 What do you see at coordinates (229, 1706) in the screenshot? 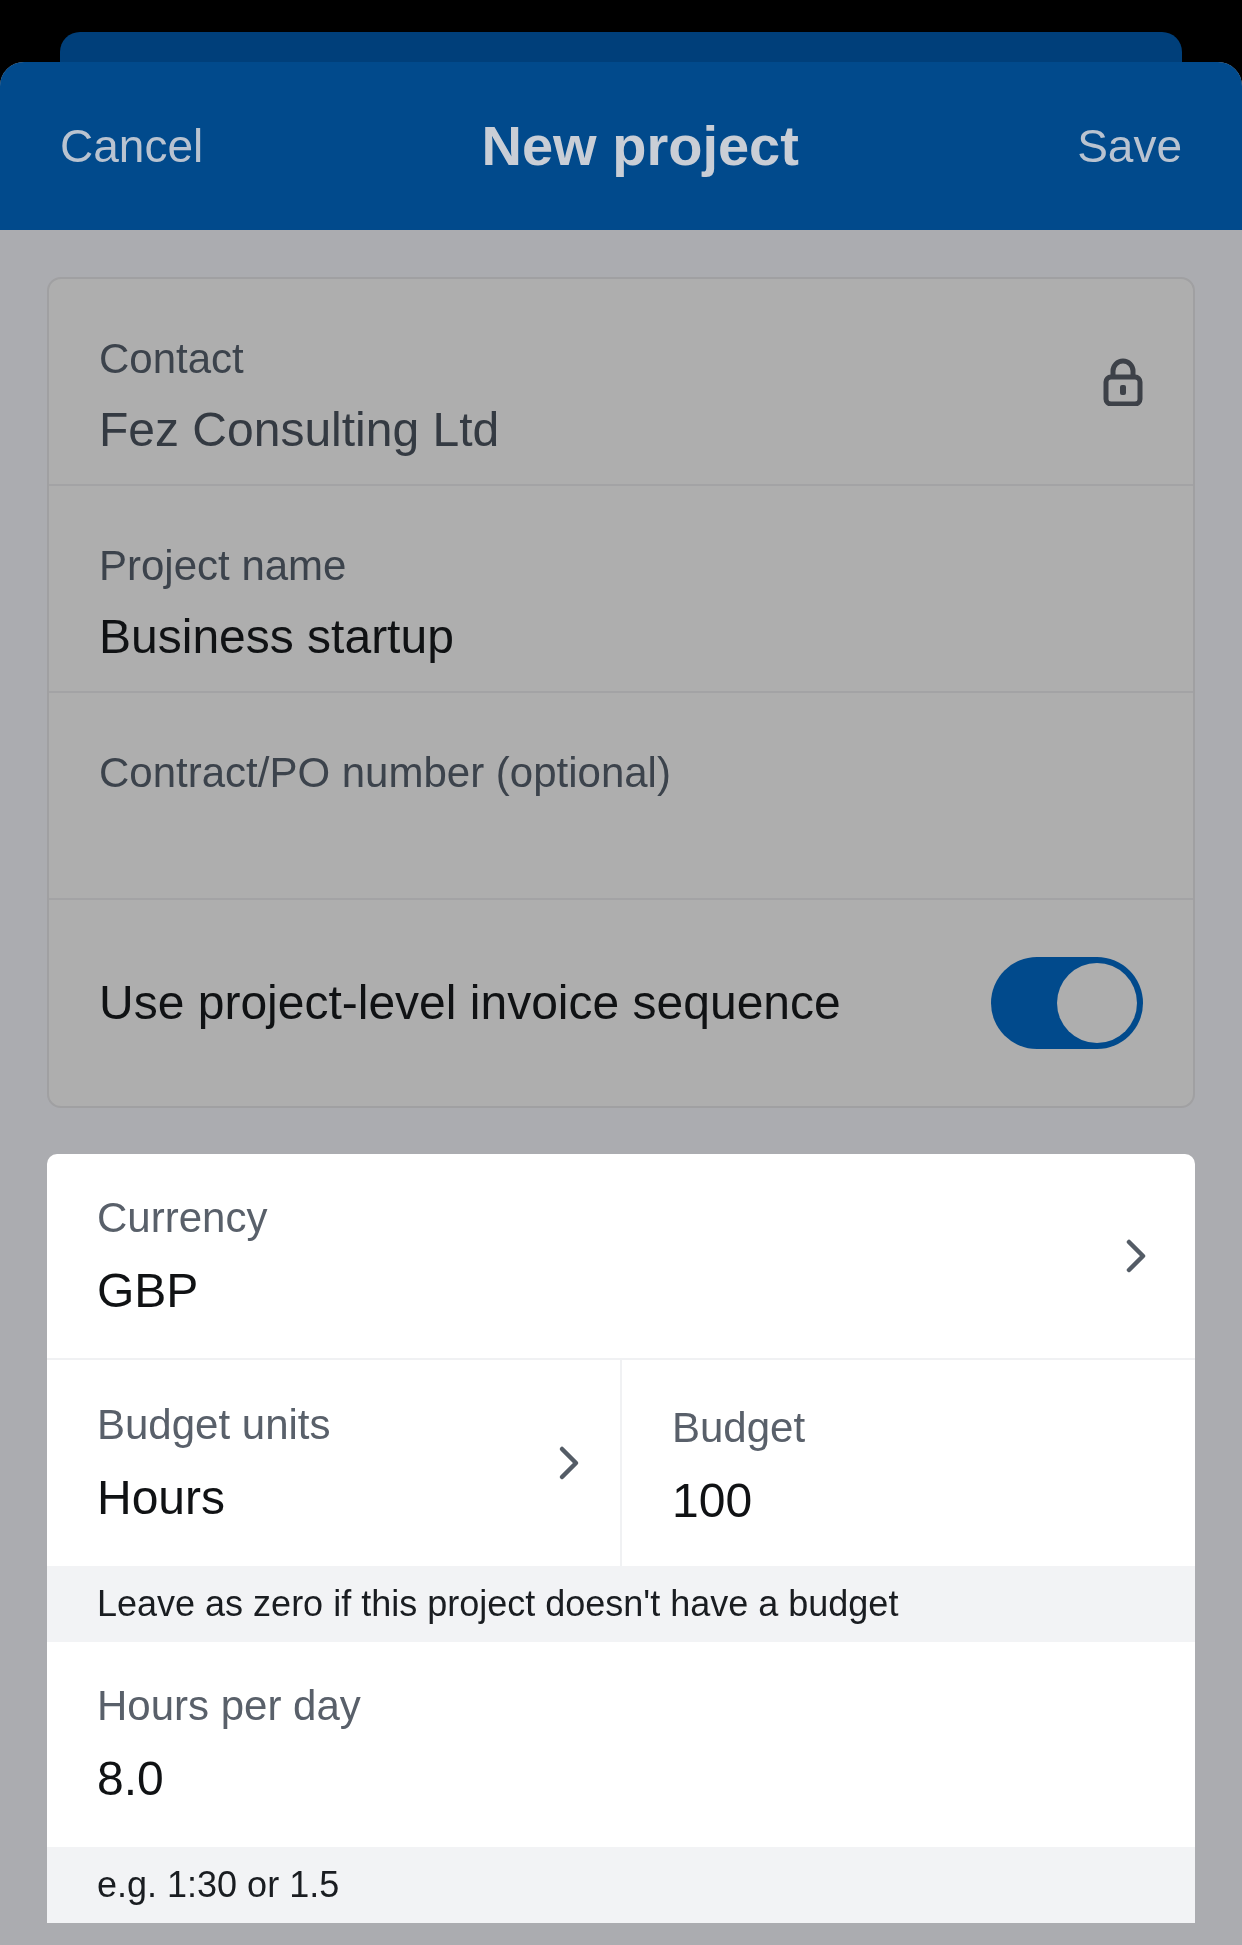
I see `field-label: Hours per day` at bounding box center [229, 1706].